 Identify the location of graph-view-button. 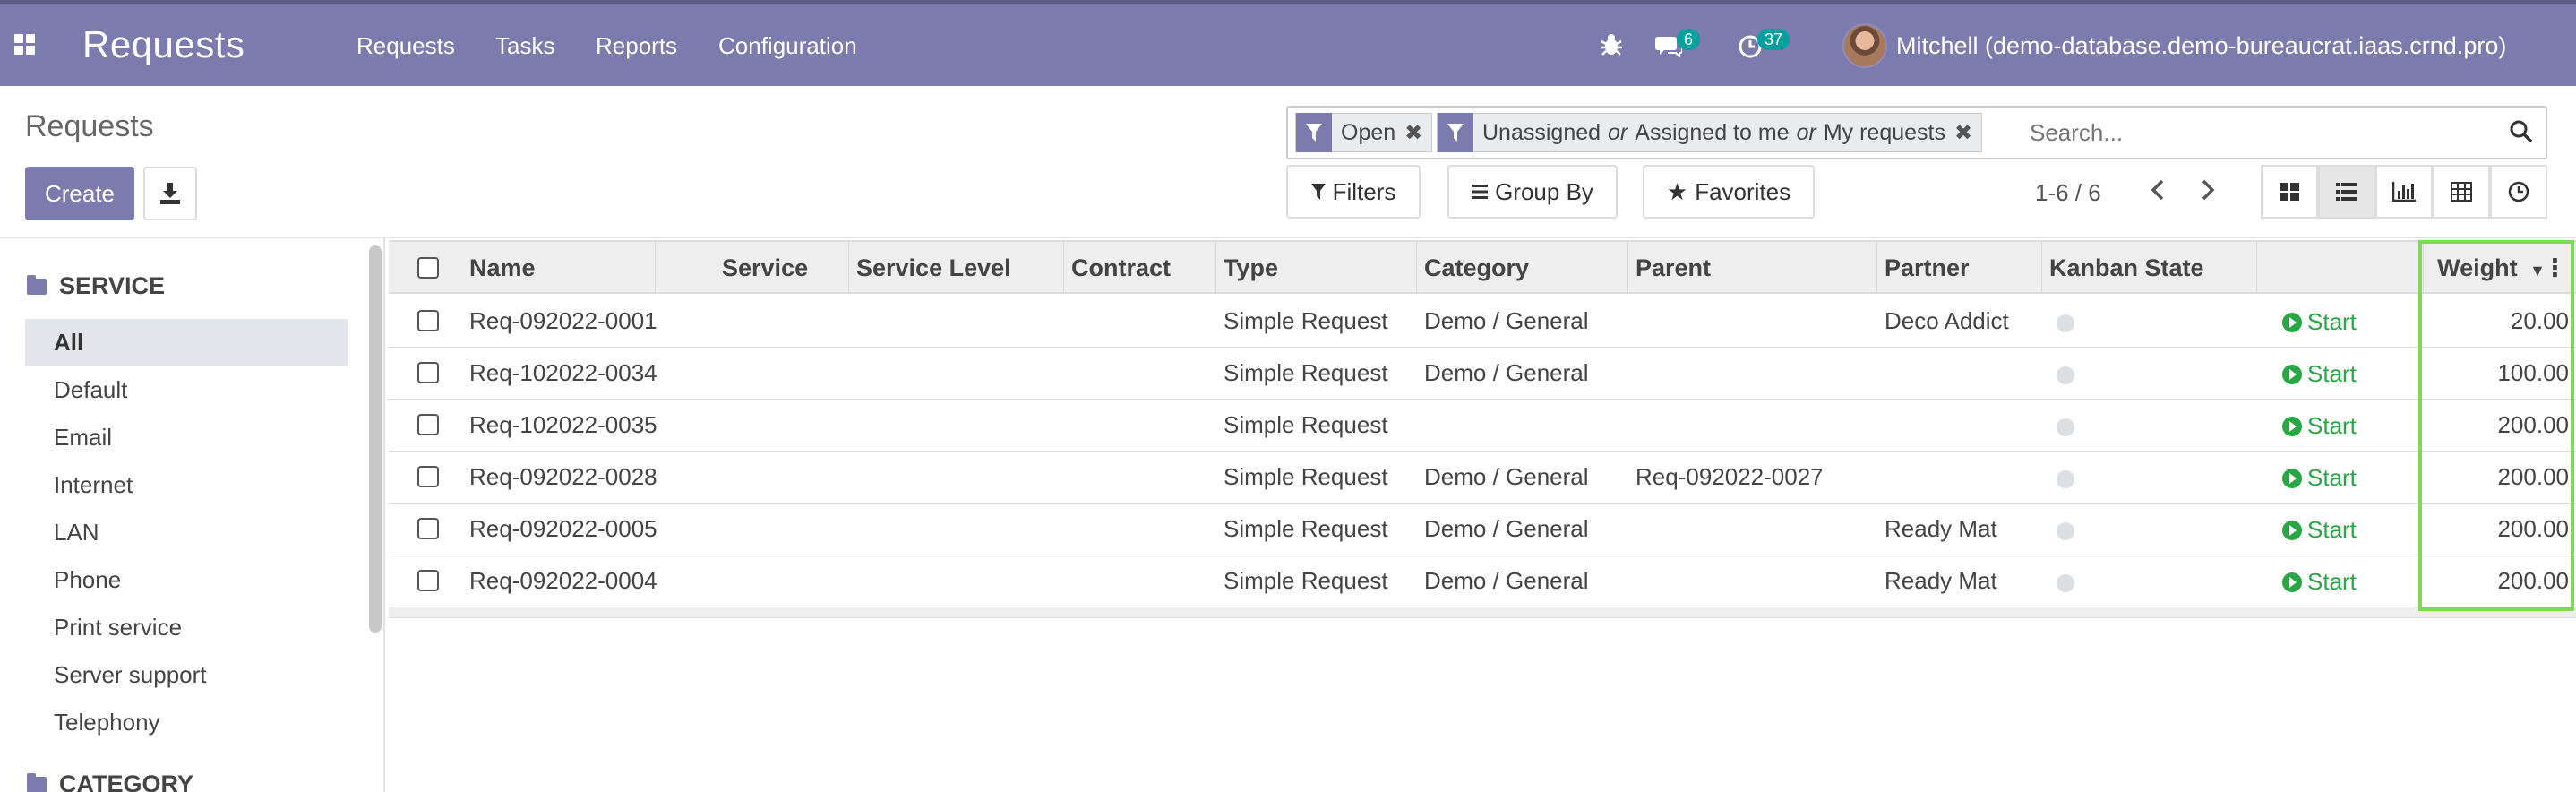
(2404, 192).